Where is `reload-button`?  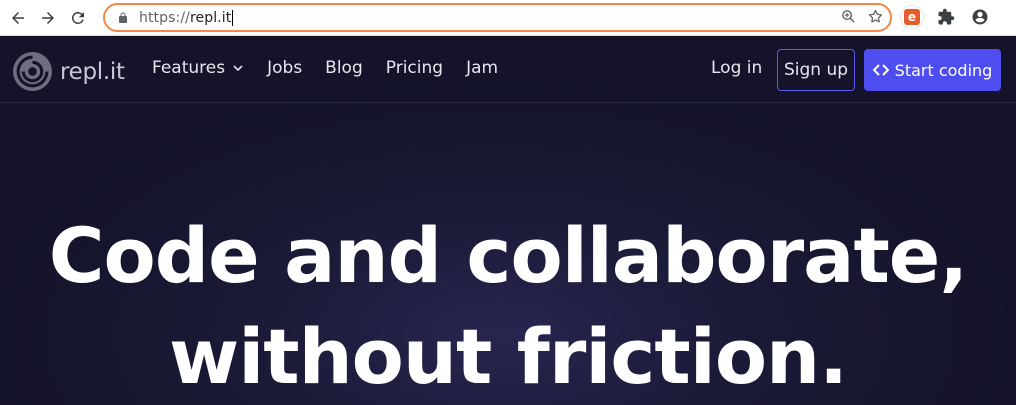
reload-button is located at coordinates (78, 18).